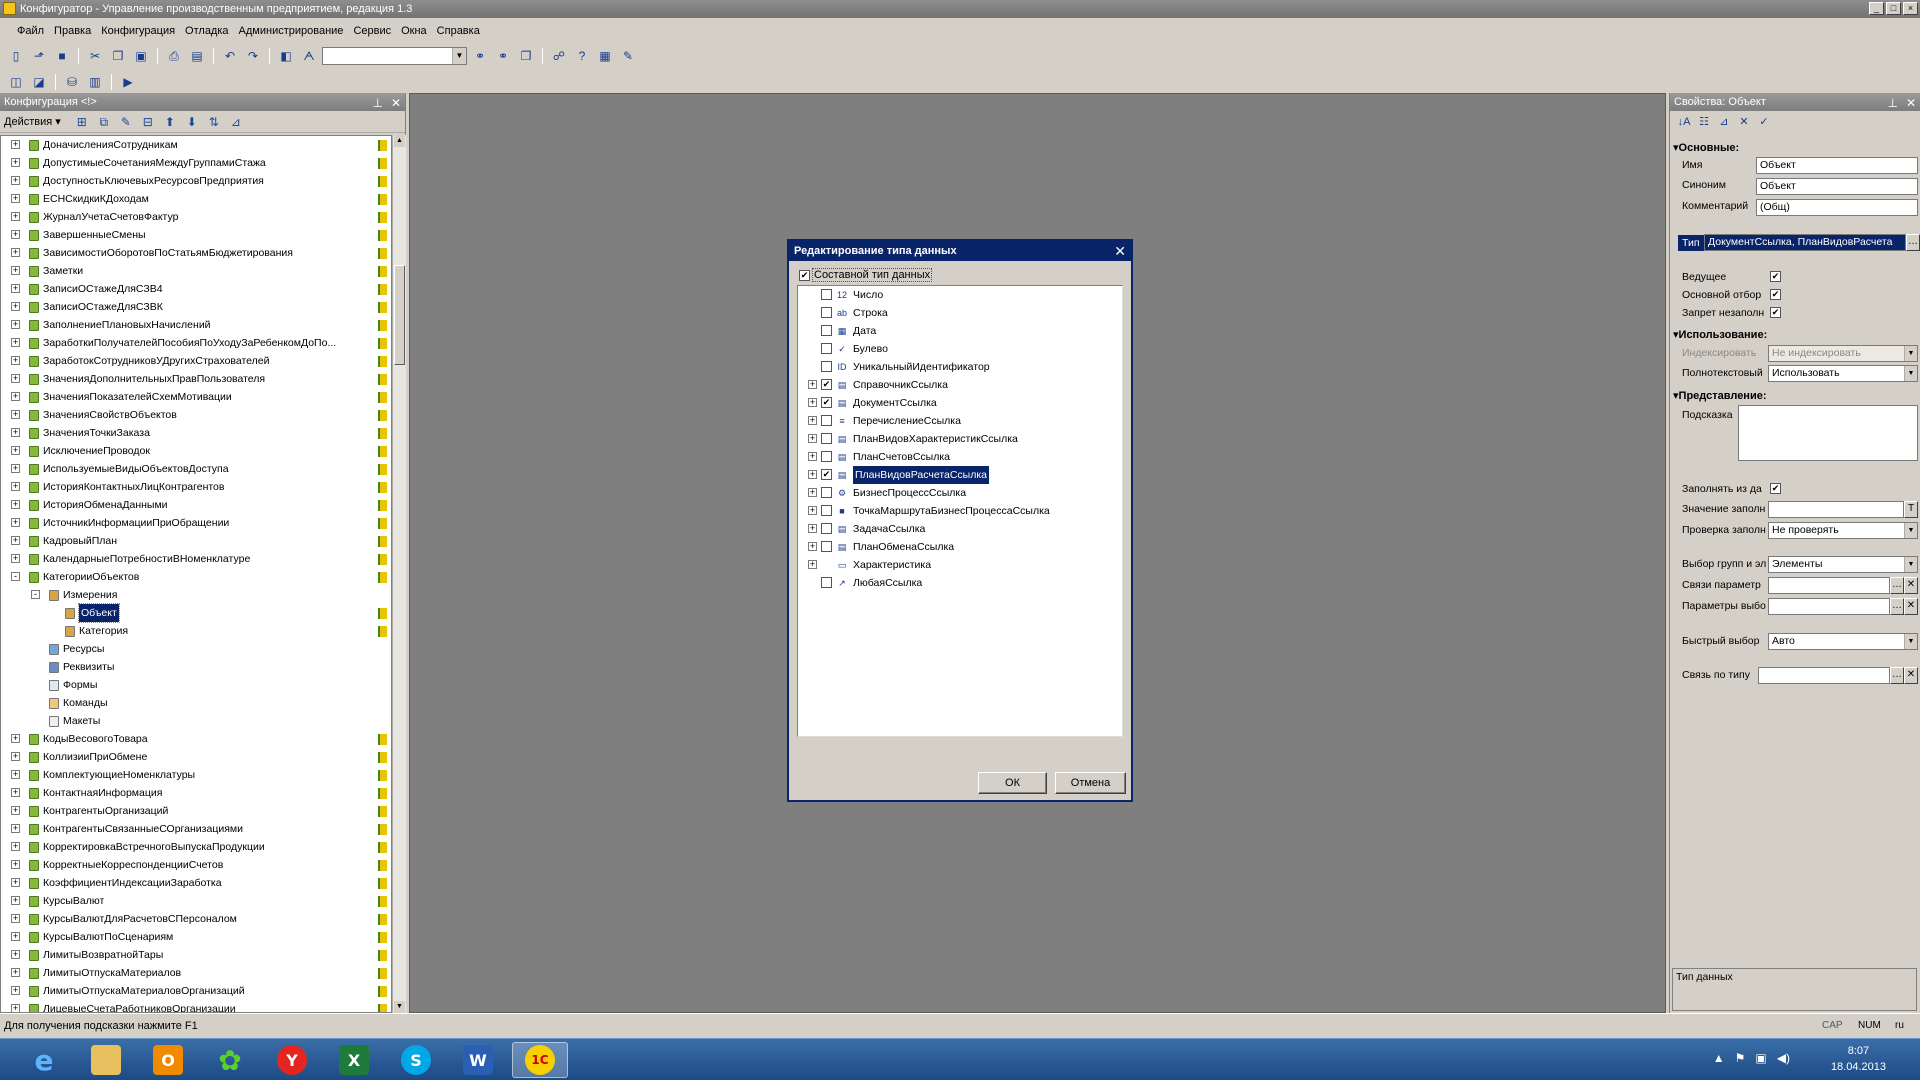 Image resolution: width=1920 pixels, height=1080 pixels. I want to click on tree-item: + КоллизииПриОбмене, so click(196, 757).